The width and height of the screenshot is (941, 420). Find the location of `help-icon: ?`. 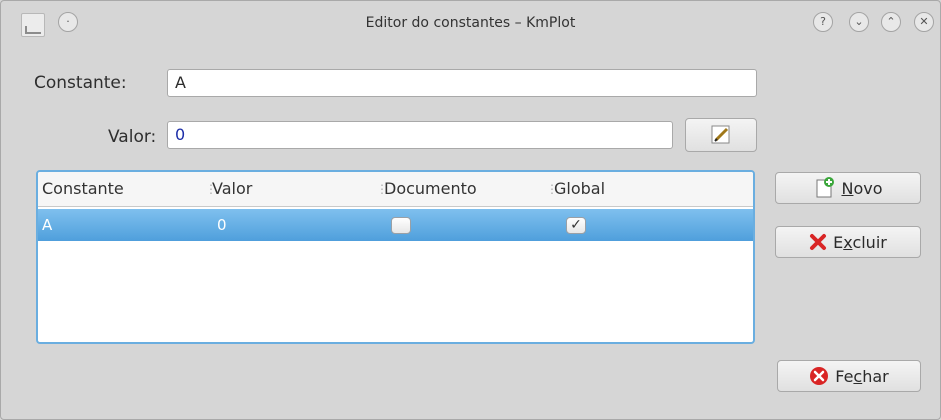

help-icon: ? is located at coordinates (823, 22).